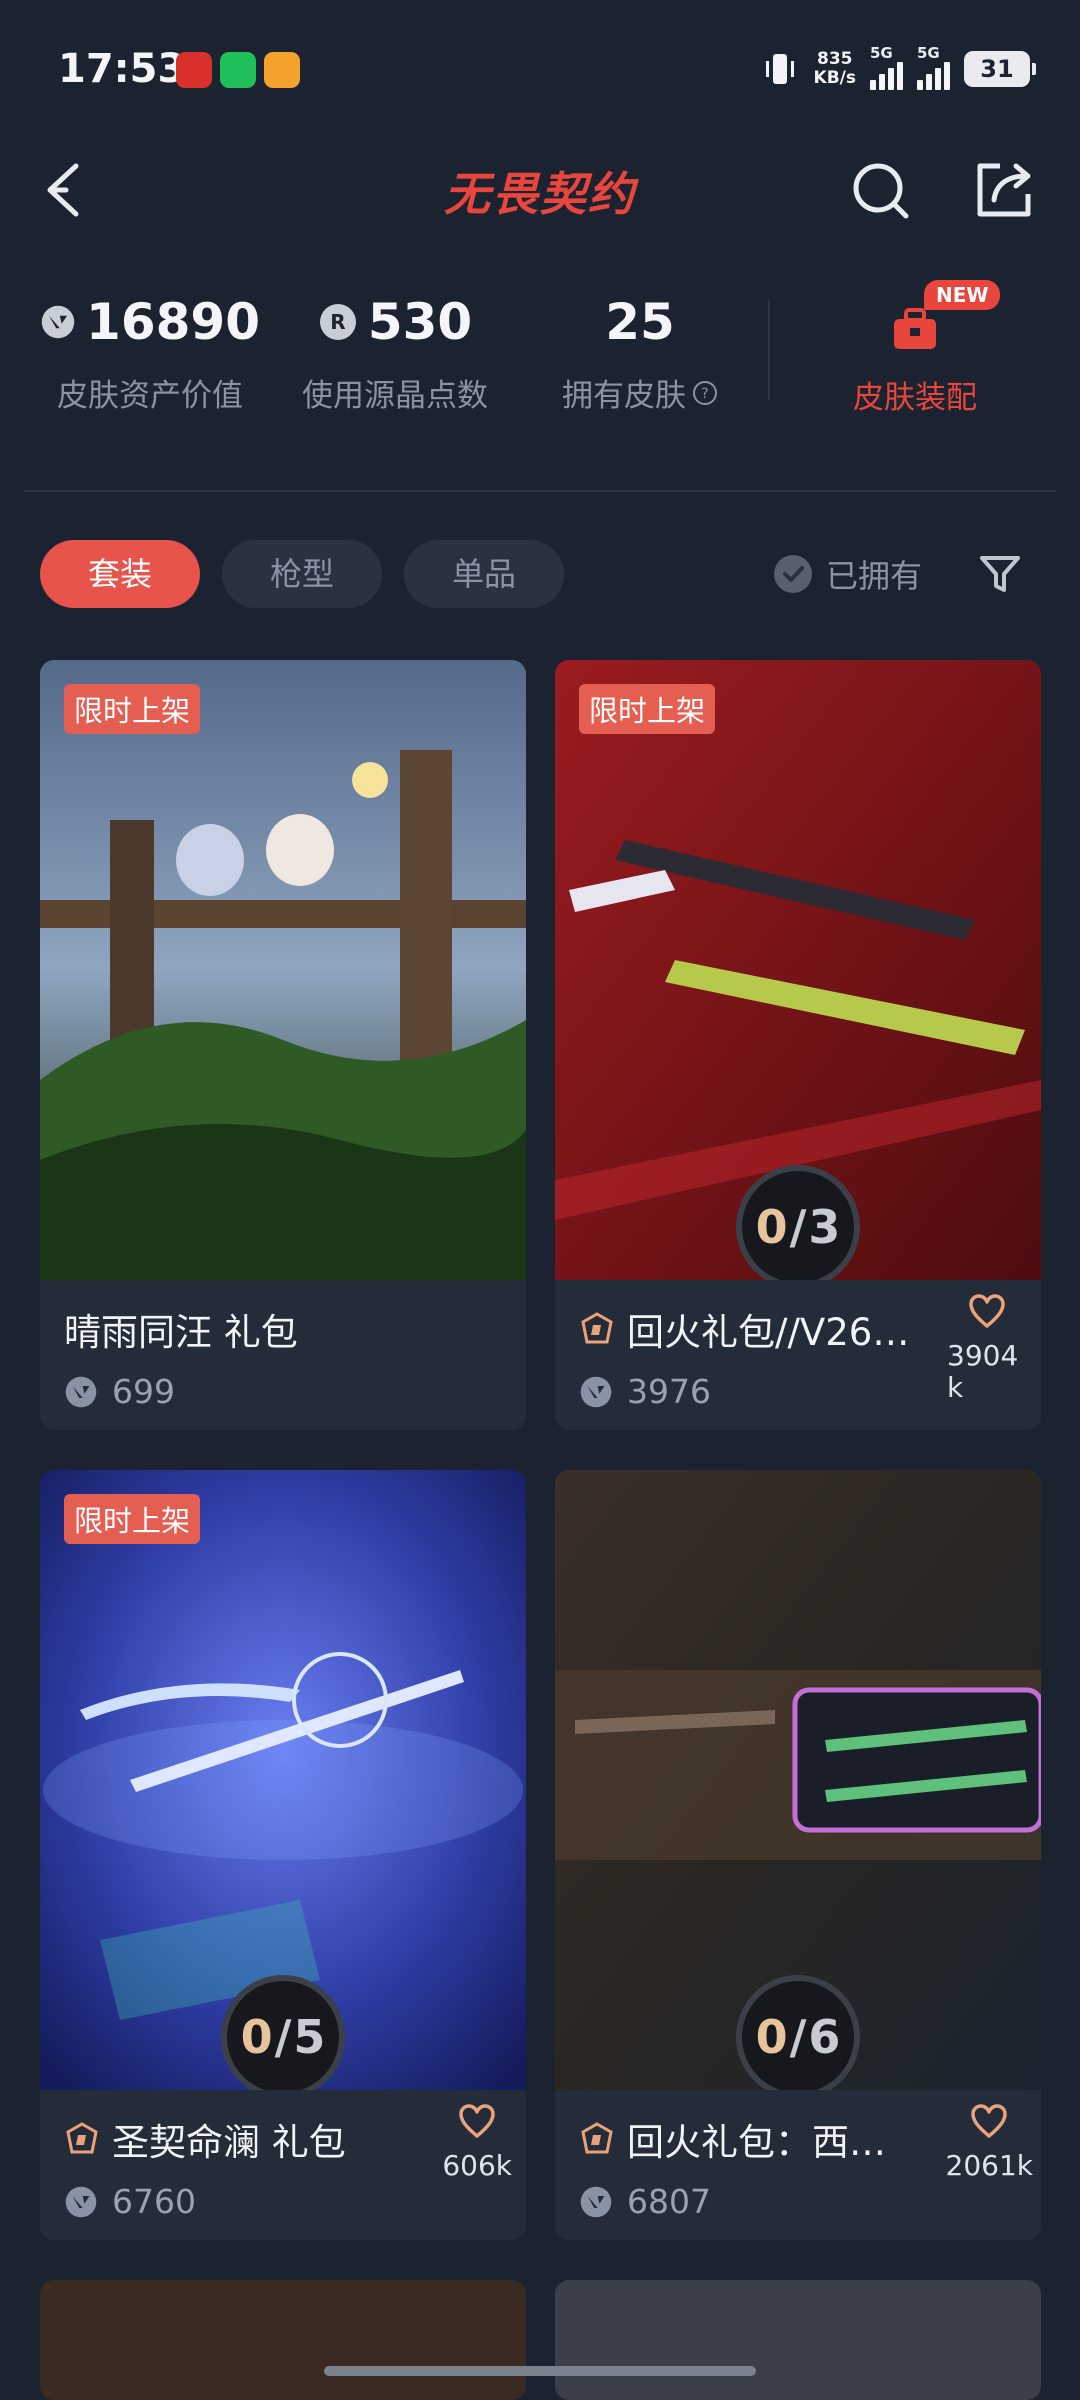 This screenshot has width=1080, height=2400. I want to click on search-icon, so click(881, 191).